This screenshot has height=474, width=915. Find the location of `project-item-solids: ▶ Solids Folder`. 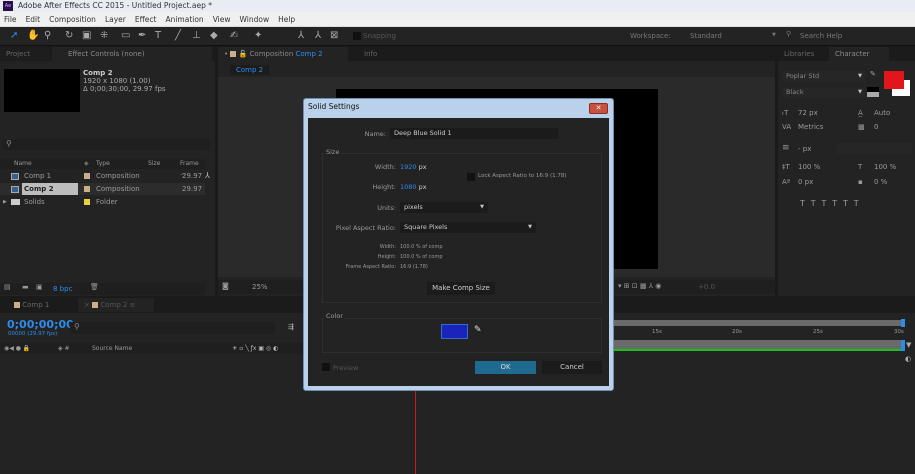

project-item-solids: ▶ Solids Folder is located at coordinates (102, 202).